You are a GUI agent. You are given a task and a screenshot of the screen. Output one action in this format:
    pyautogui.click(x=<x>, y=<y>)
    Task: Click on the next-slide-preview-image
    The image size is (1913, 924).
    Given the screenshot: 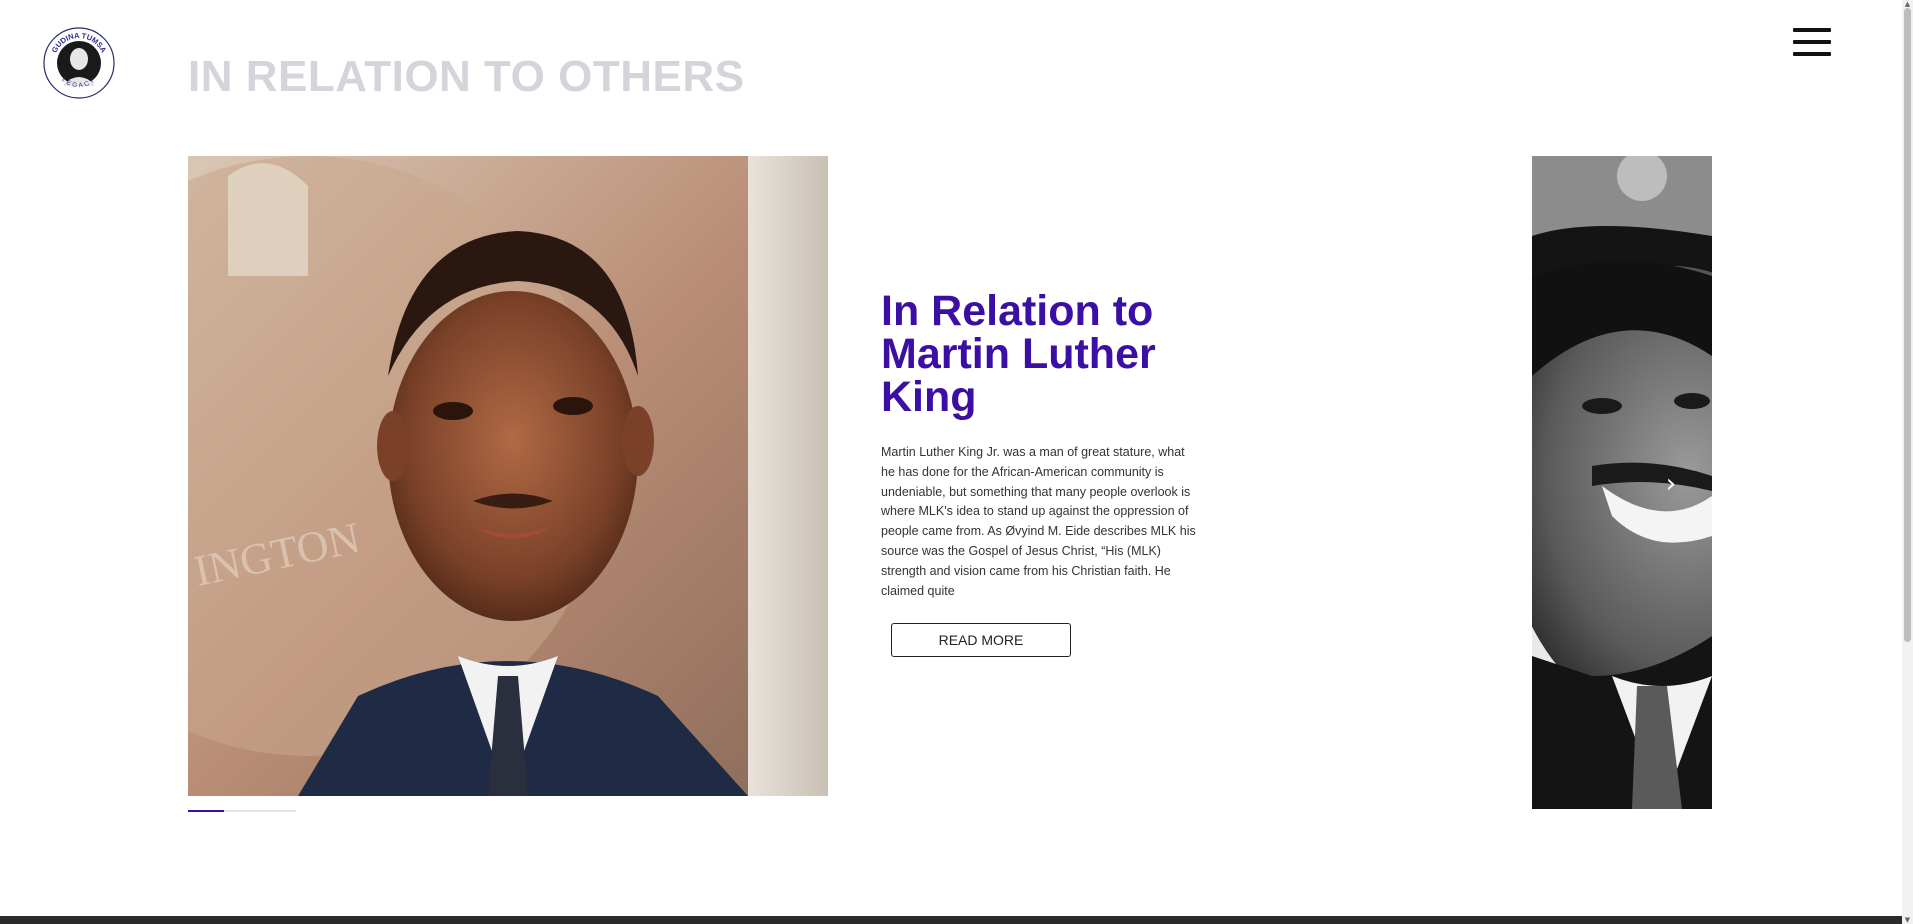 What is the action you would take?
    pyautogui.click(x=1622, y=482)
    